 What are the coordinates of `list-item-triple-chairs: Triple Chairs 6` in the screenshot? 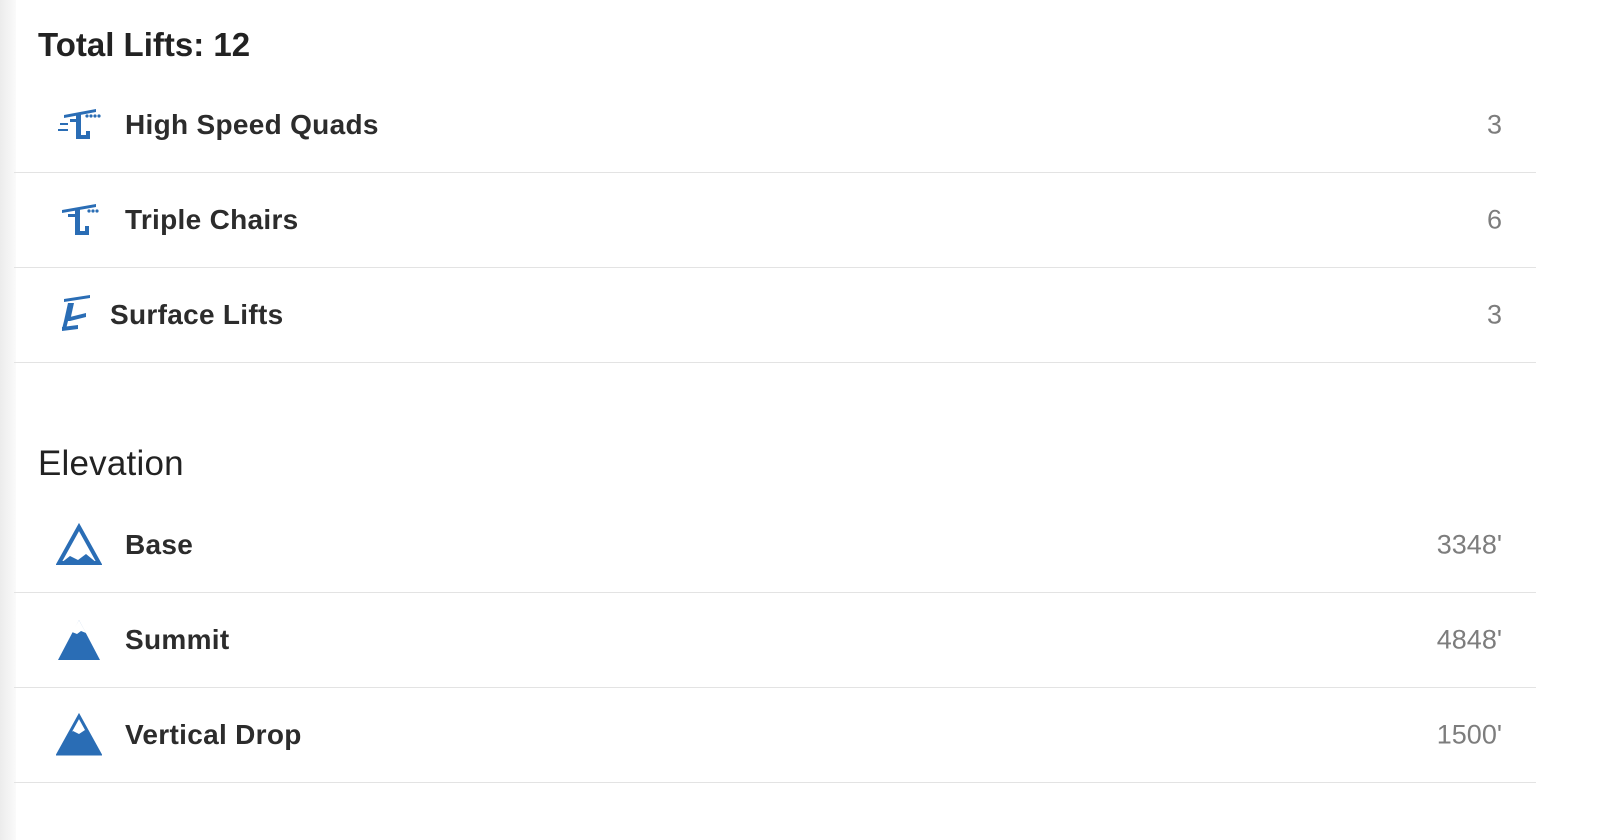 It's located at (775, 220).